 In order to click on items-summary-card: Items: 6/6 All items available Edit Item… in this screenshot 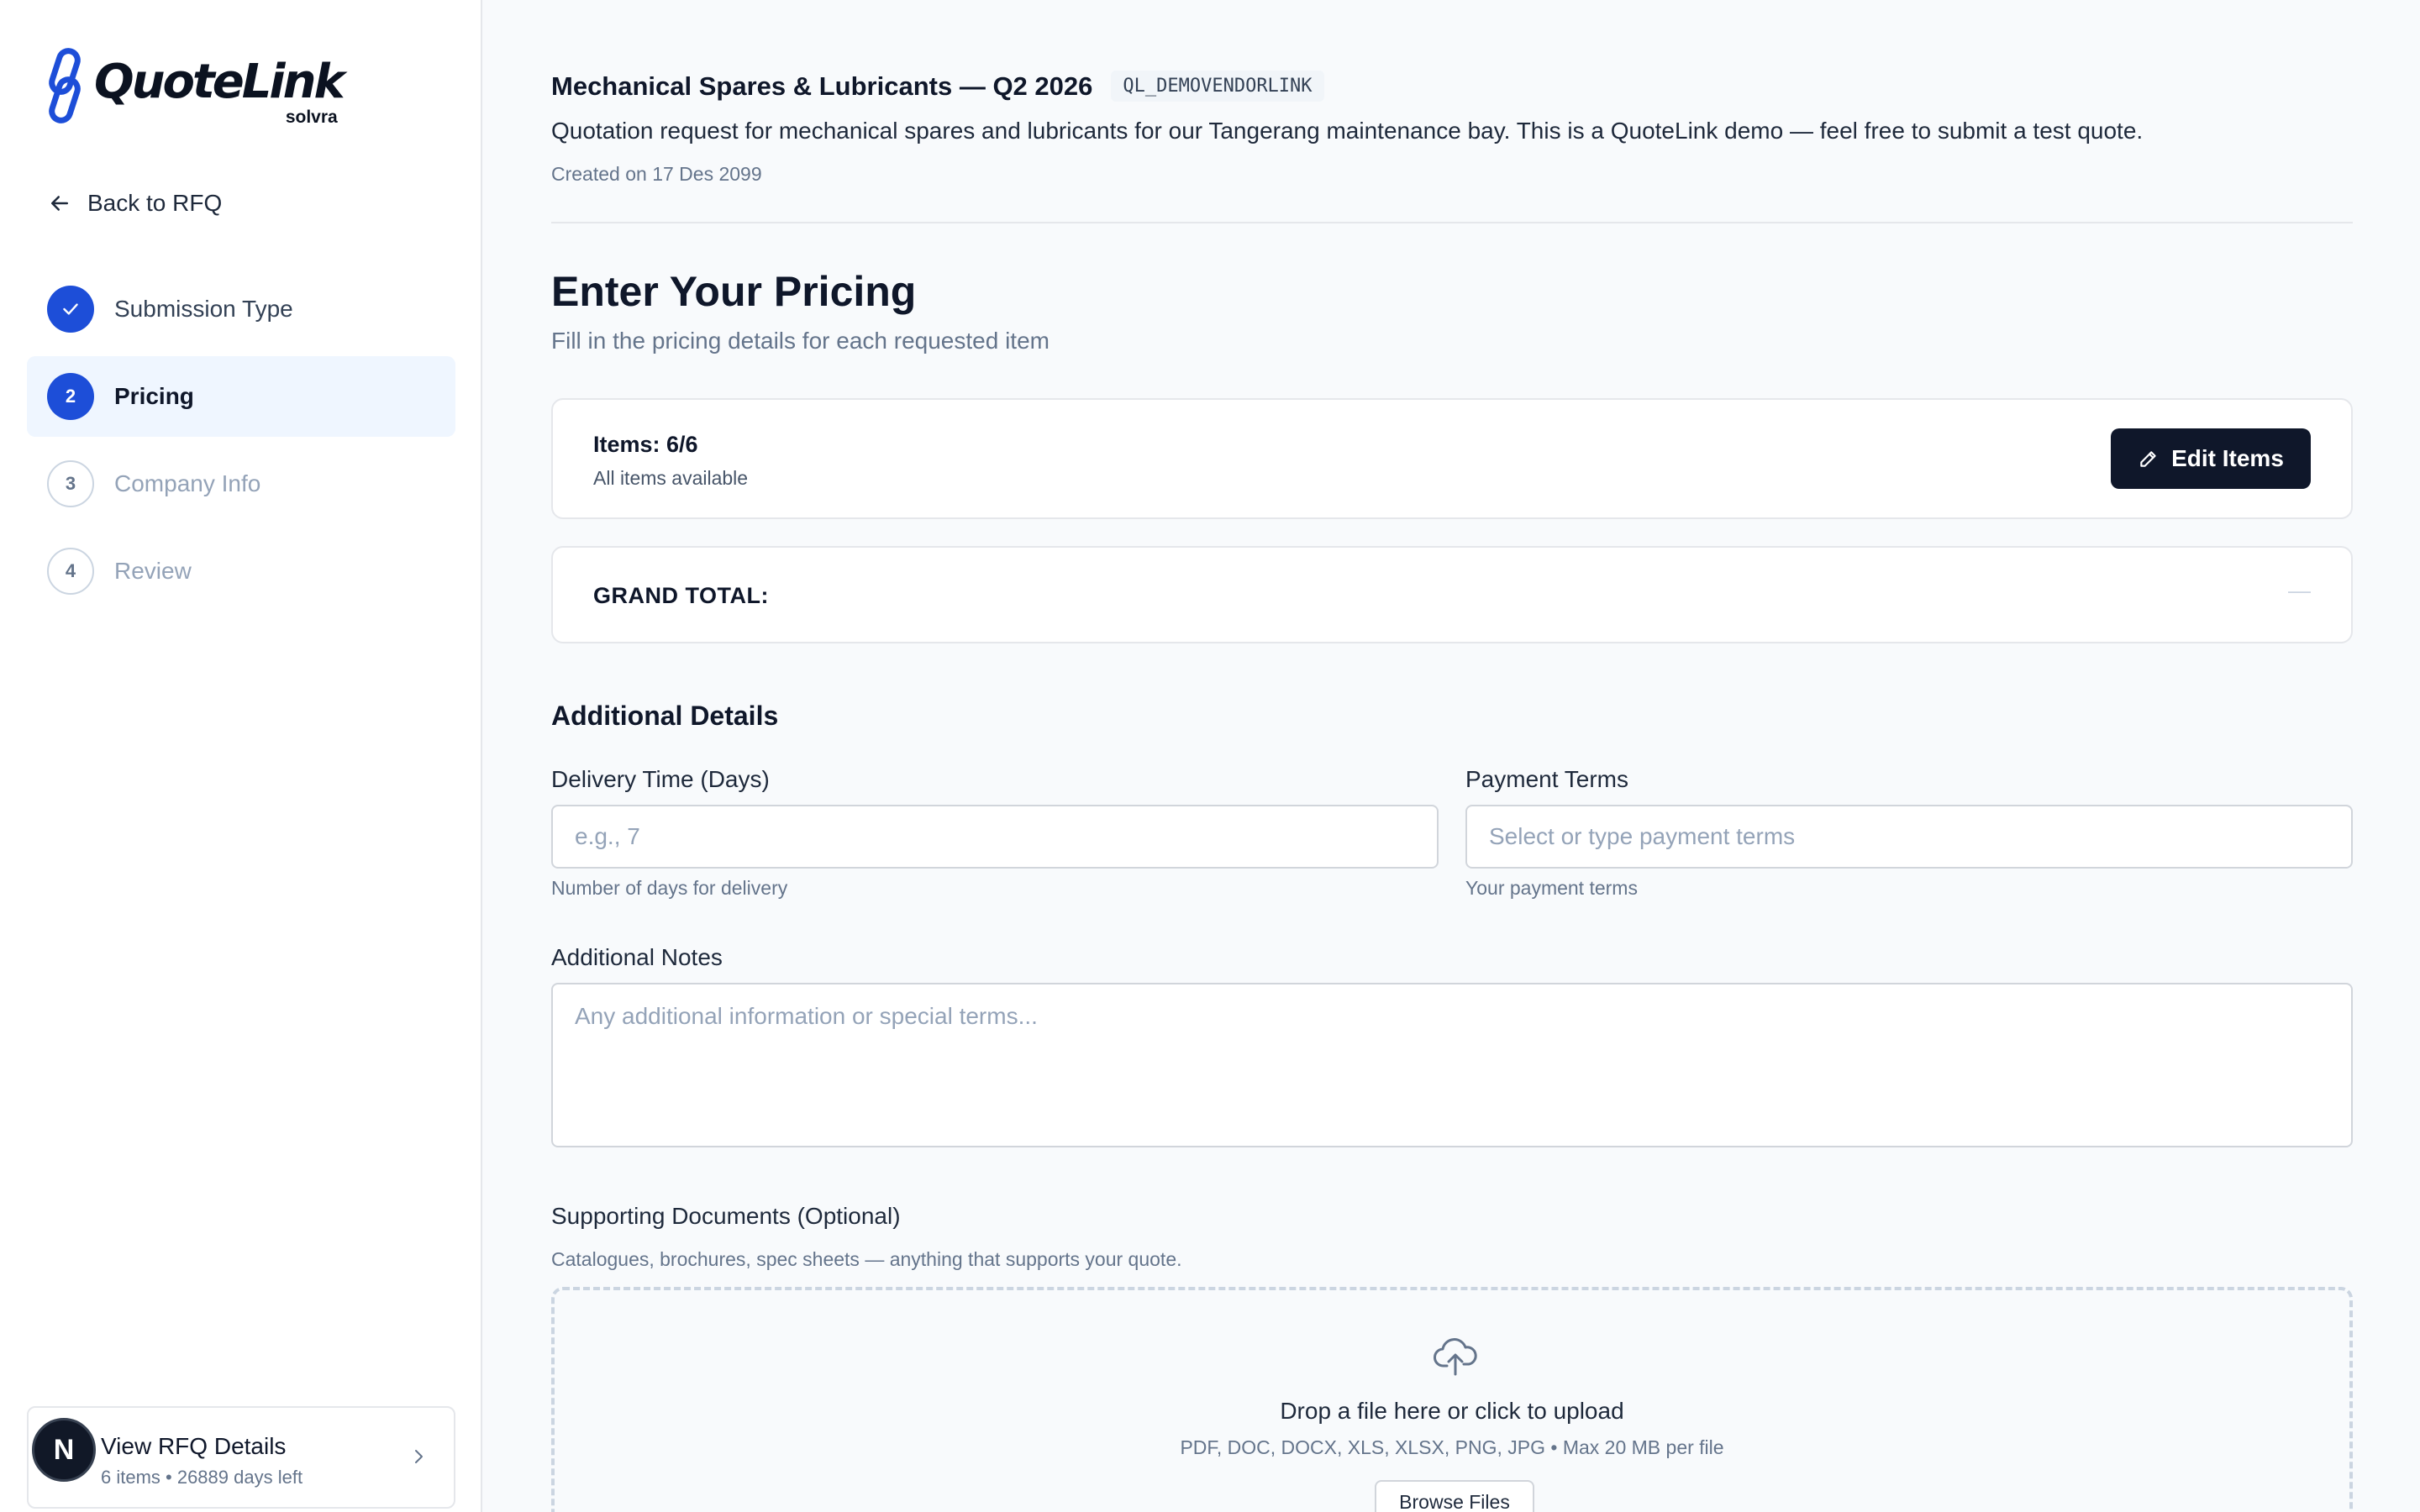, I will do `click(1452, 458)`.